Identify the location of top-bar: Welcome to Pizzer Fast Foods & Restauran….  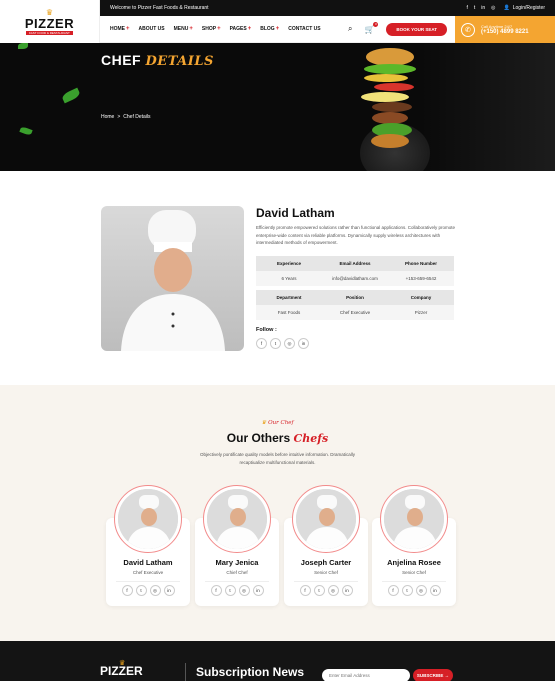
(327, 8).